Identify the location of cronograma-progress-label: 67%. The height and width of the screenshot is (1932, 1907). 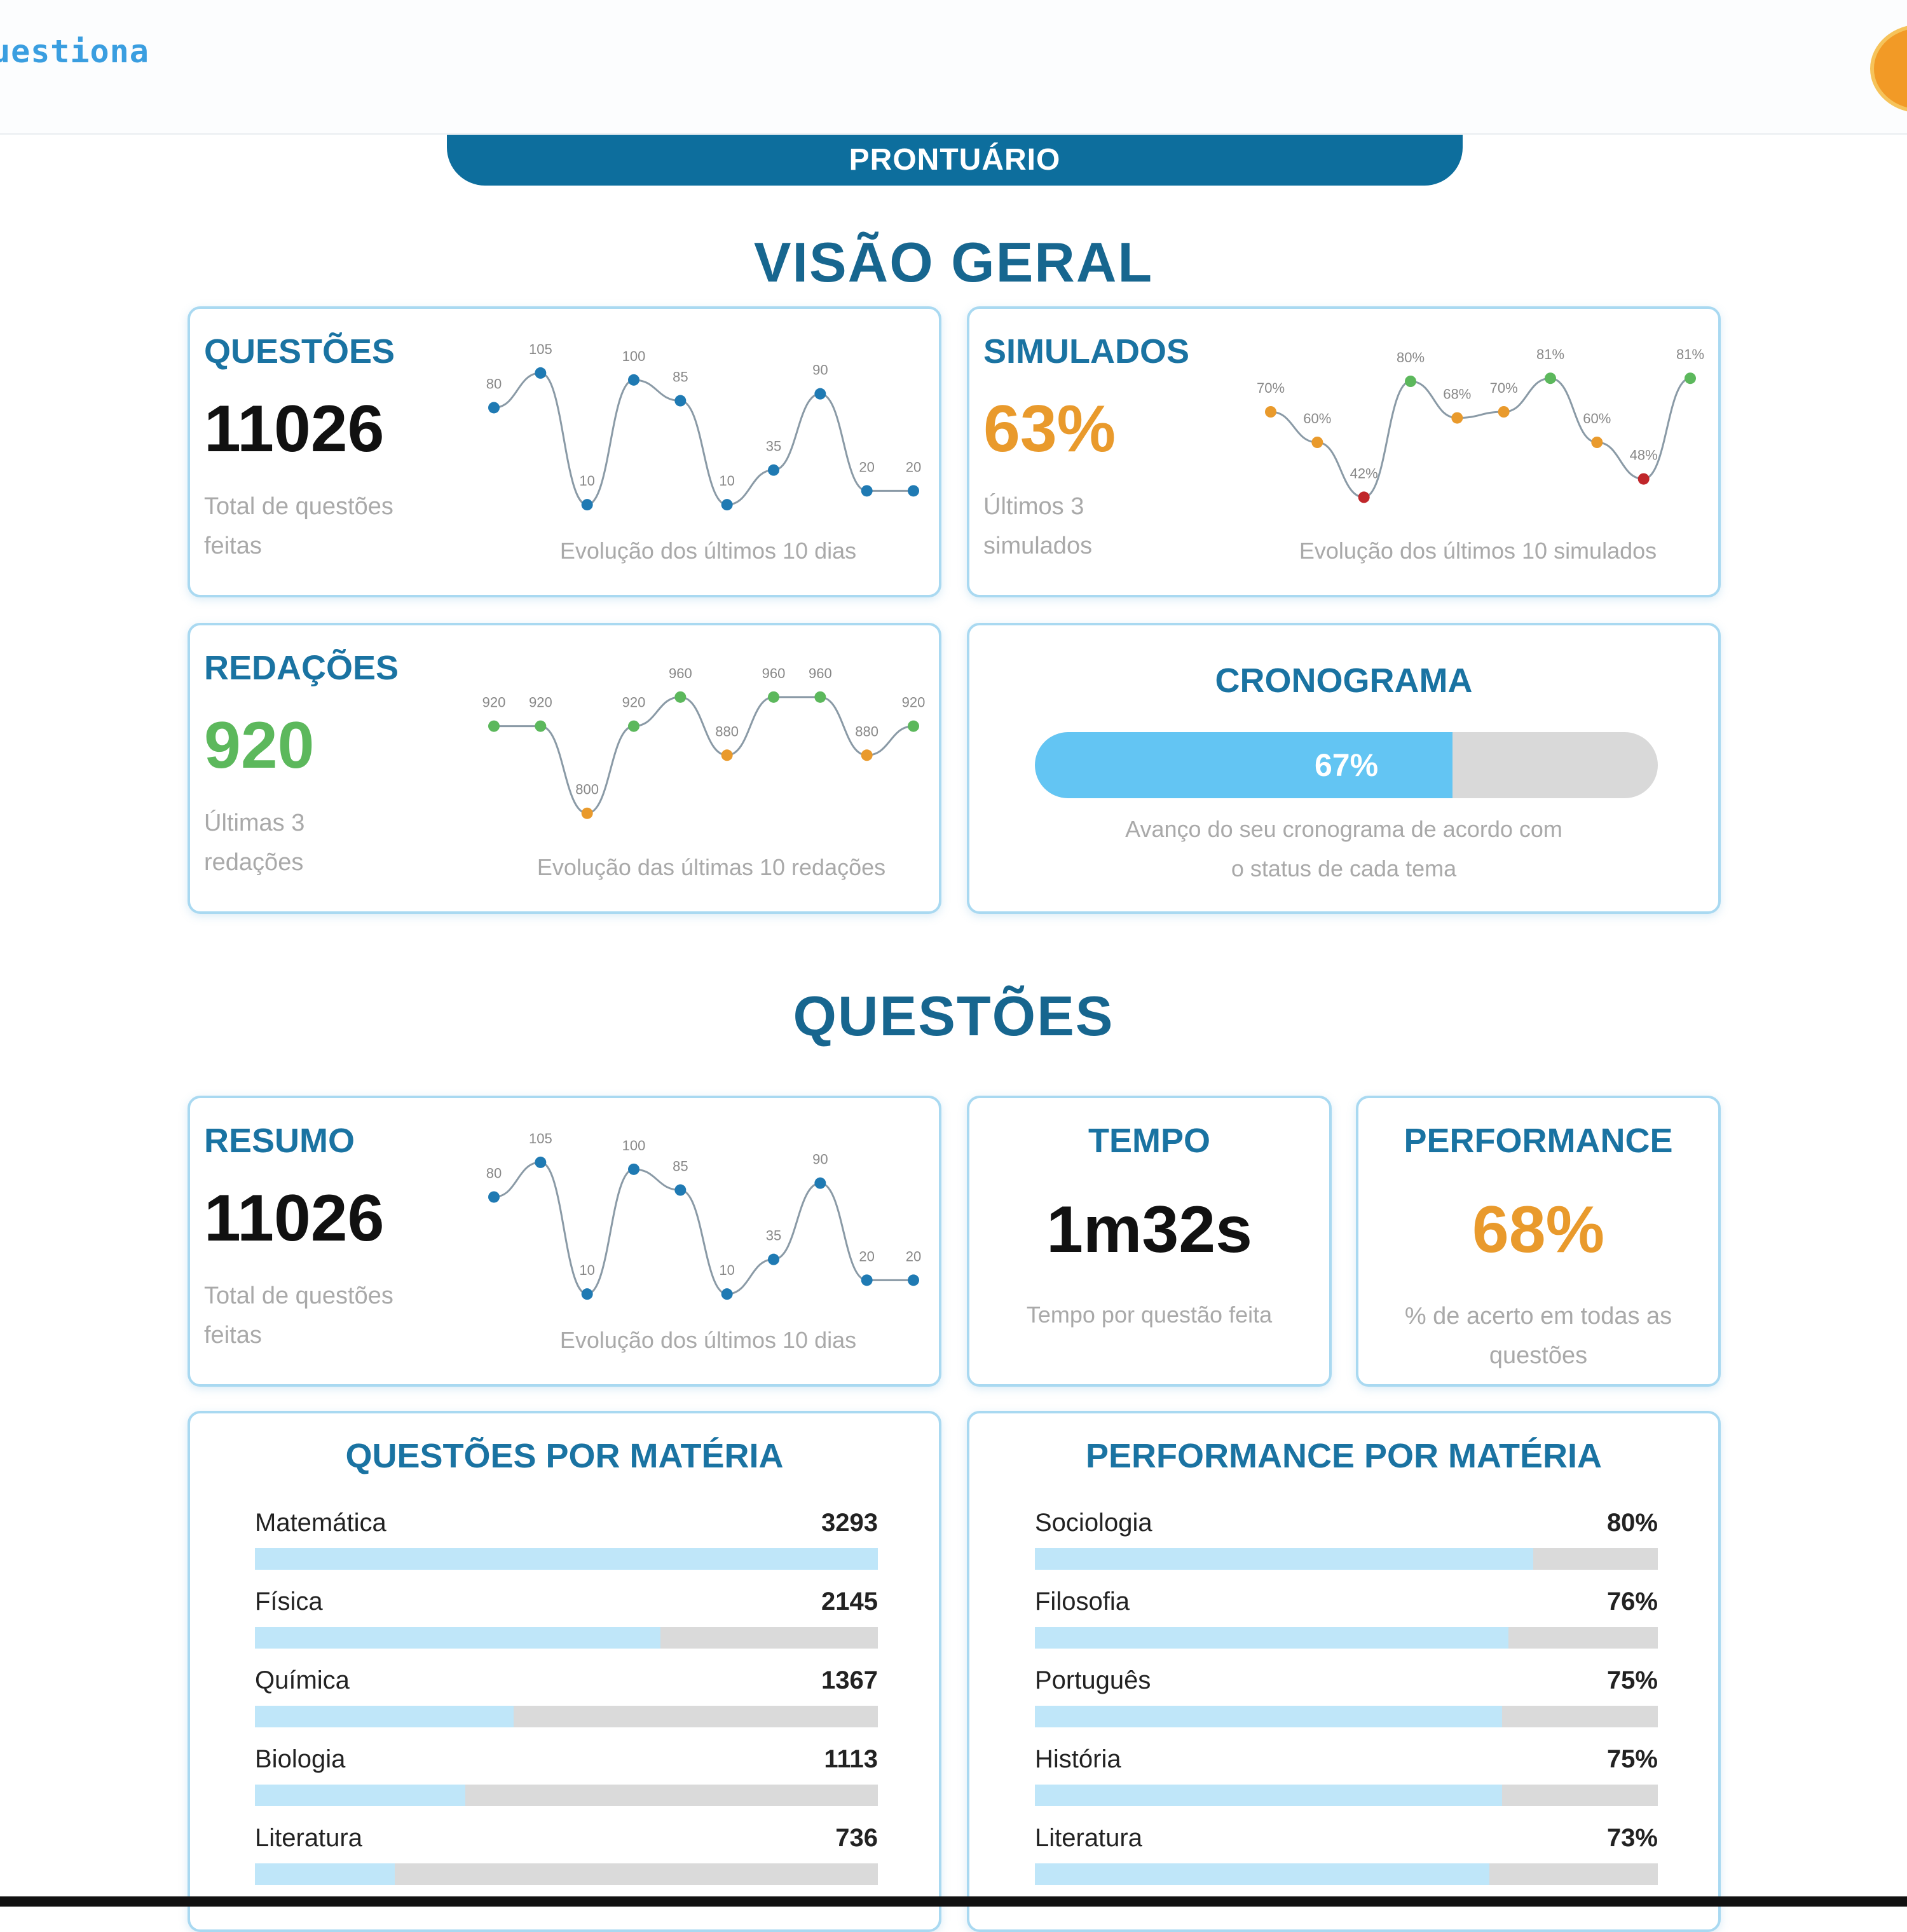
(1346, 765).